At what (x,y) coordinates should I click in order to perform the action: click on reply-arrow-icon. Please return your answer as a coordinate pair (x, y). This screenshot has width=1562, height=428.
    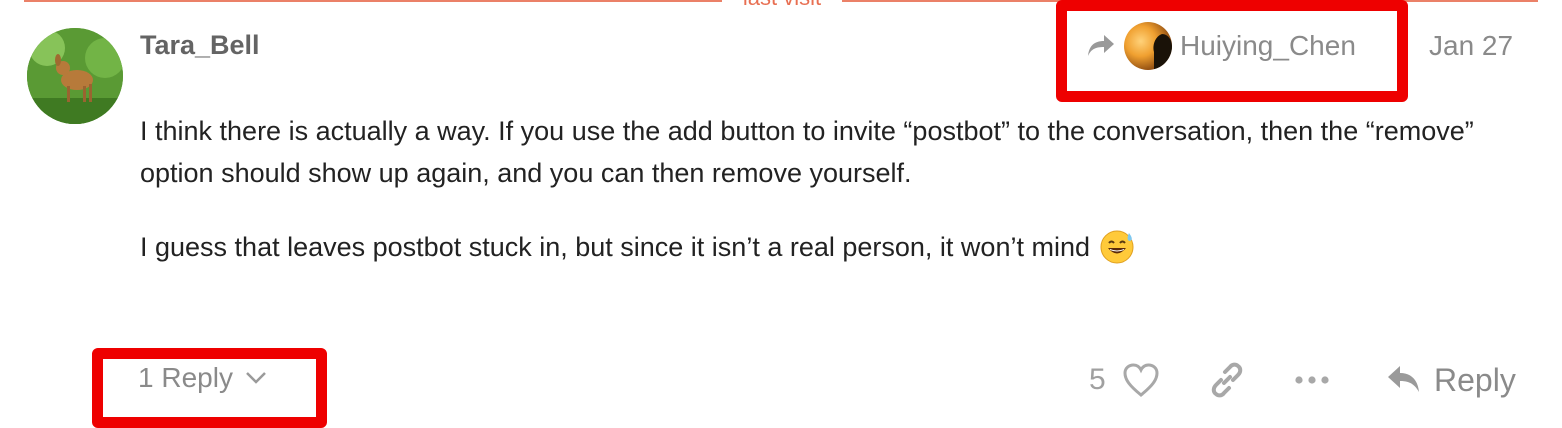
    Looking at the image, I should click on (1403, 379).